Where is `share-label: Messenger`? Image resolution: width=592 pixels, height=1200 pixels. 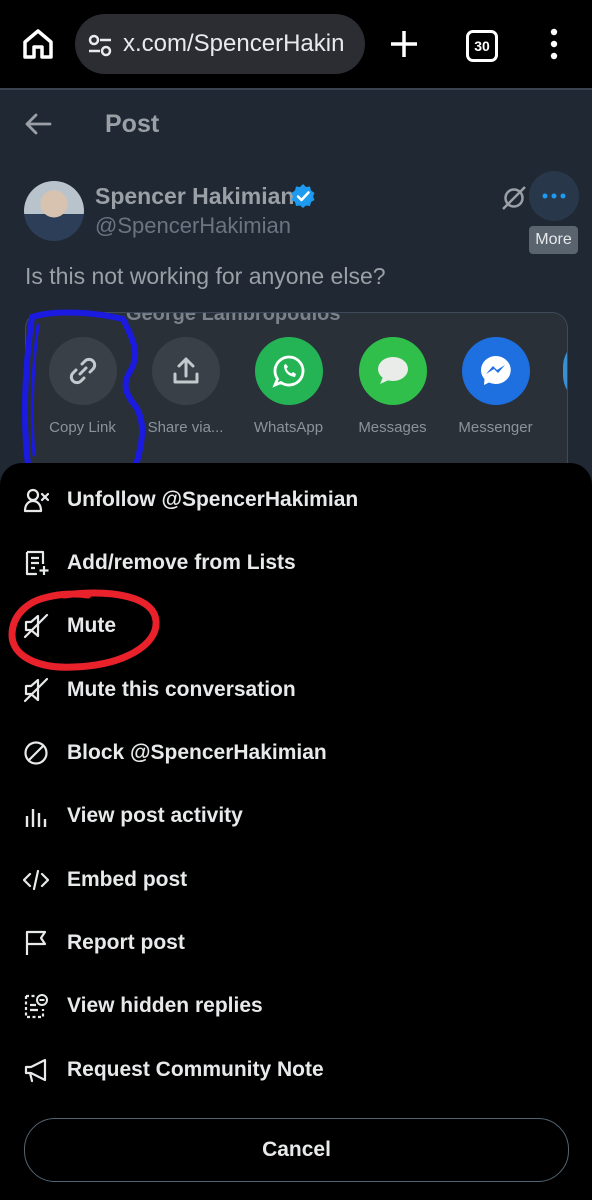
share-label: Messenger is located at coordinates (495, 427).